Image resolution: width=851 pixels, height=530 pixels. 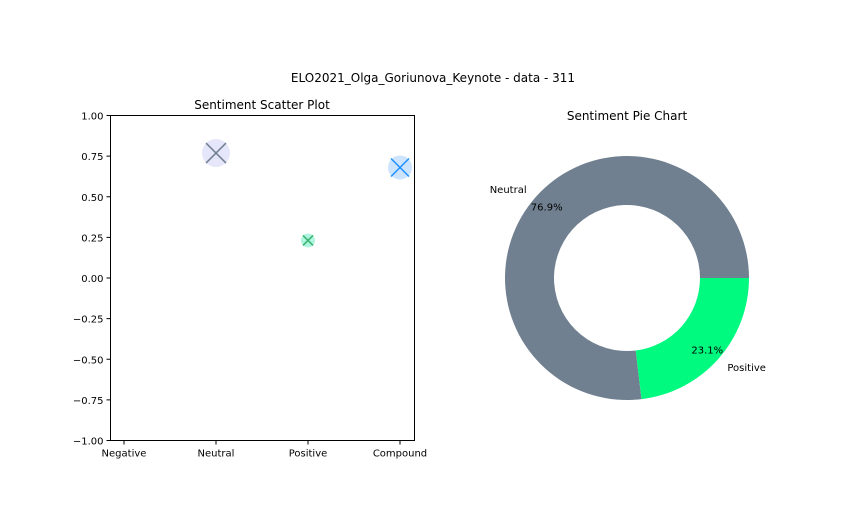 I want to click on x-tick-label: Positive, so click(x=308, y=454).